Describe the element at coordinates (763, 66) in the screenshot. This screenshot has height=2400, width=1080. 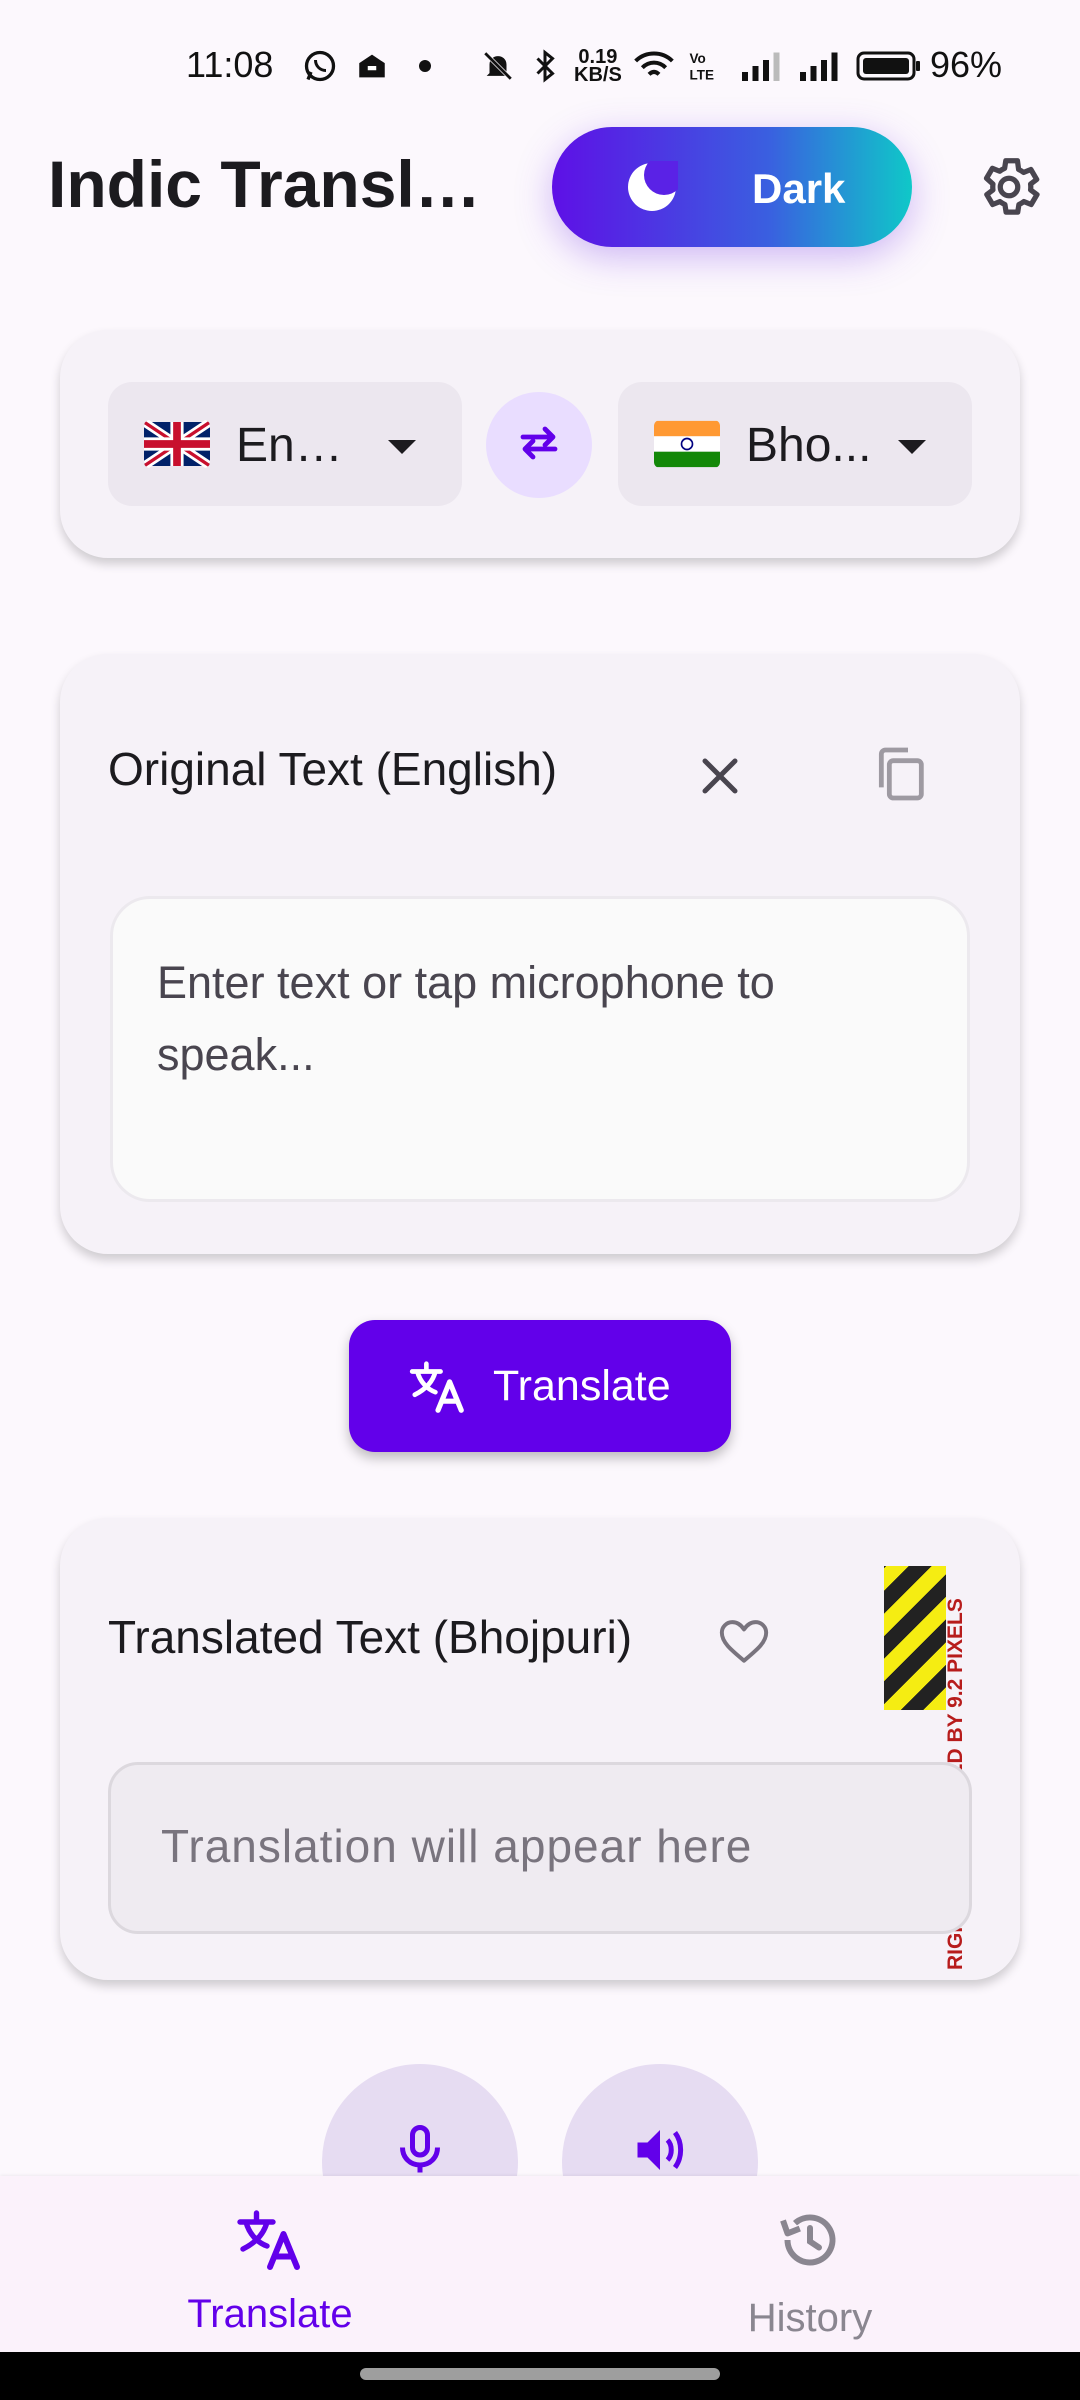
I see `signal-1-icon` at that location.